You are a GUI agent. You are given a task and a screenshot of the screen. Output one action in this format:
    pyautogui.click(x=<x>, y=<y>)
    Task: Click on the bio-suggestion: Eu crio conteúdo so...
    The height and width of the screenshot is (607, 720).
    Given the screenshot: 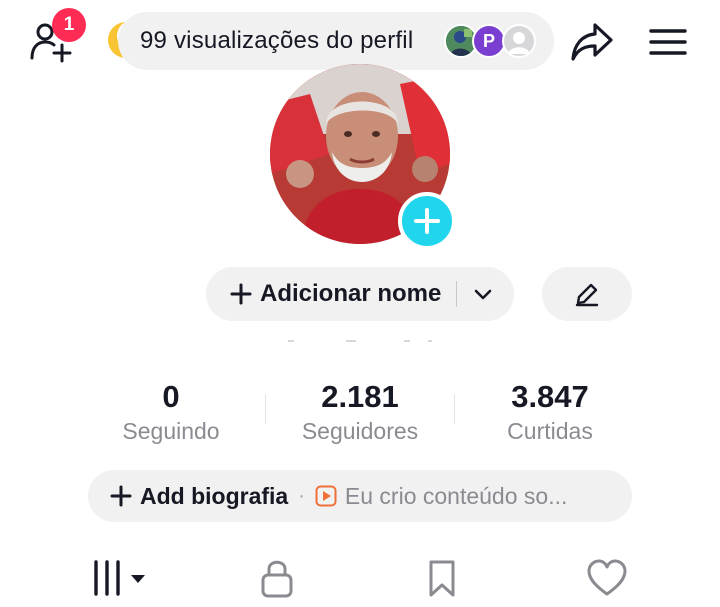 What is the action you would take?
    pyautogui.click(x=456, y=495)
    